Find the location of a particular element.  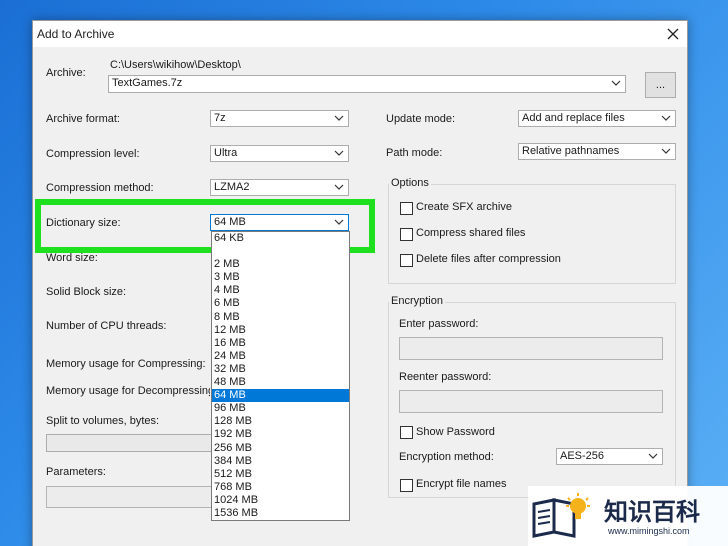

enter-password-label: Enter password: is located at coordinates (439, 324).